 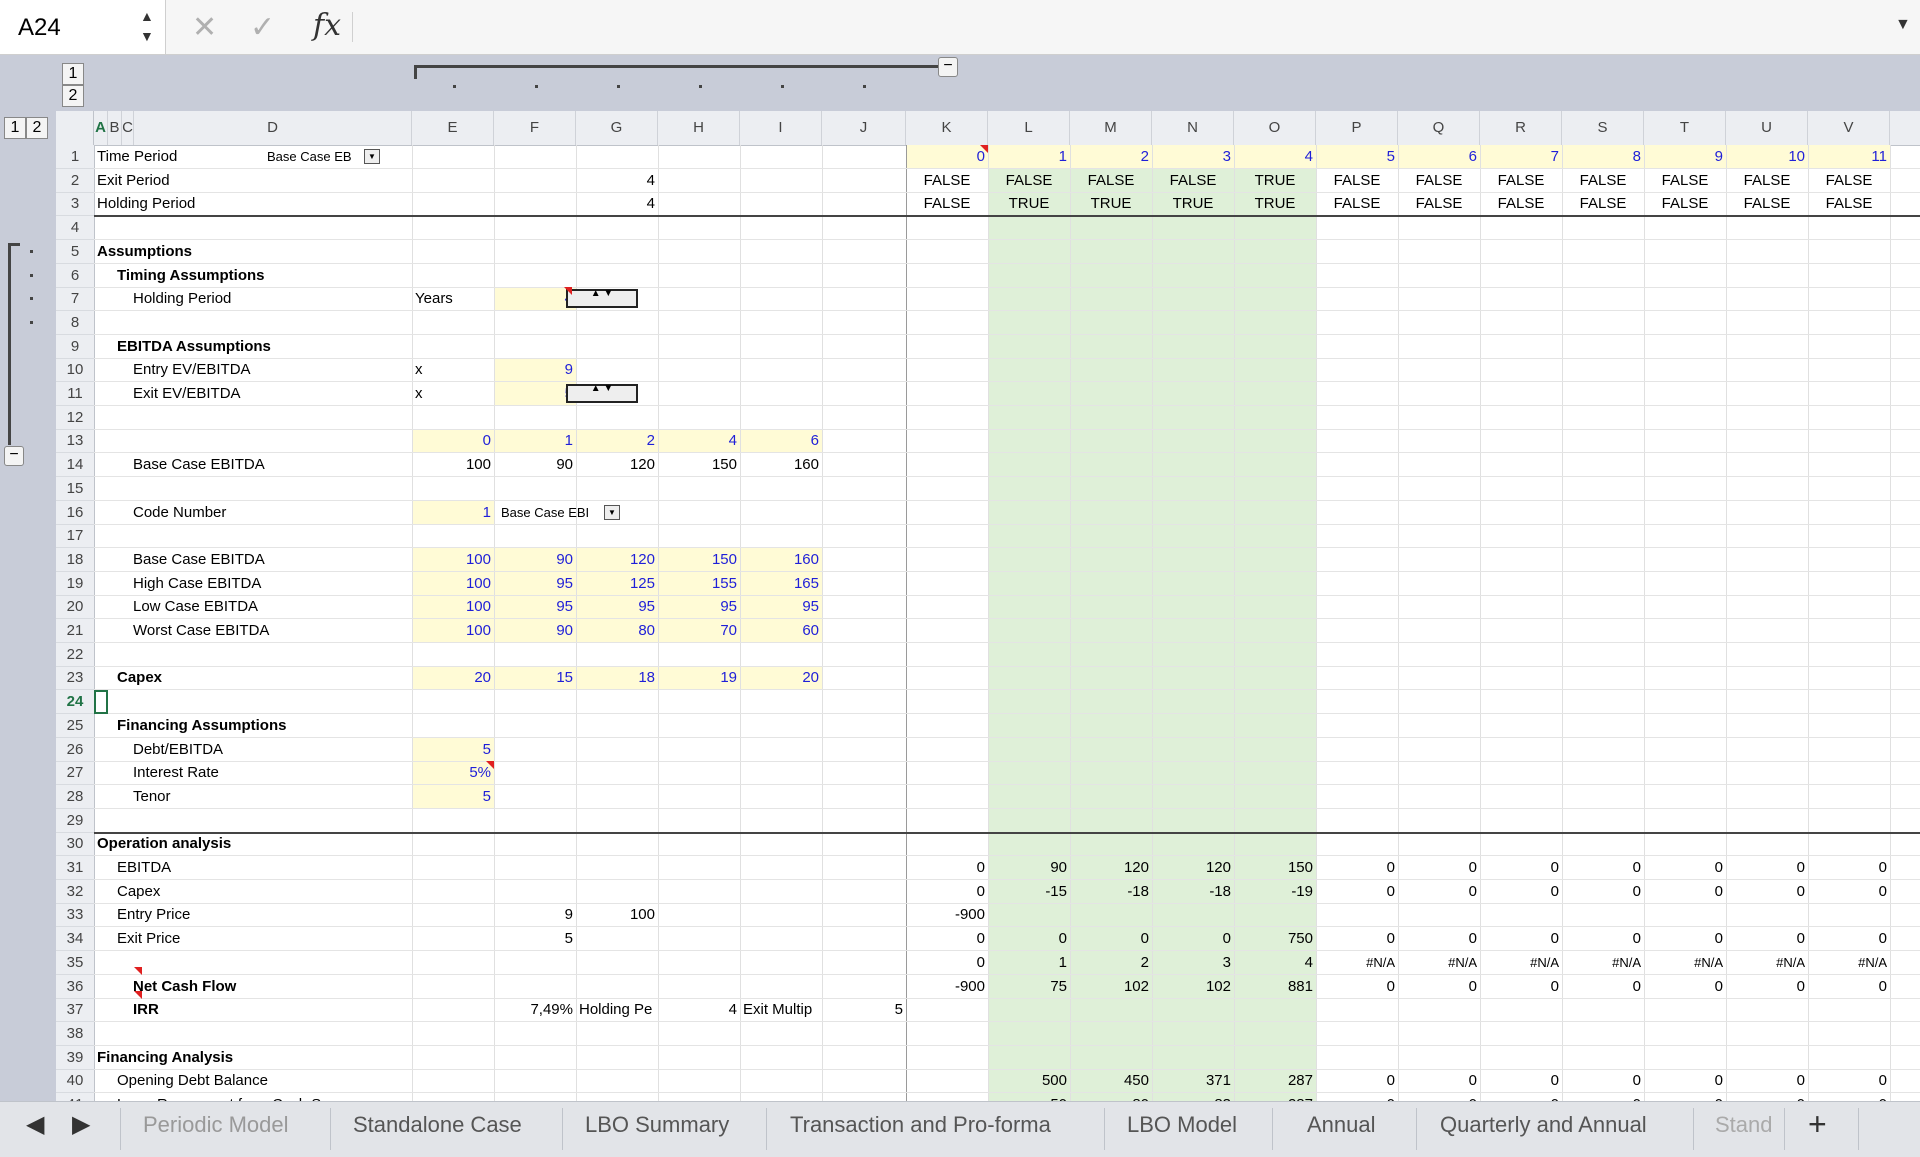 I want to click on select-all-corner, so click(x=75, y=128).